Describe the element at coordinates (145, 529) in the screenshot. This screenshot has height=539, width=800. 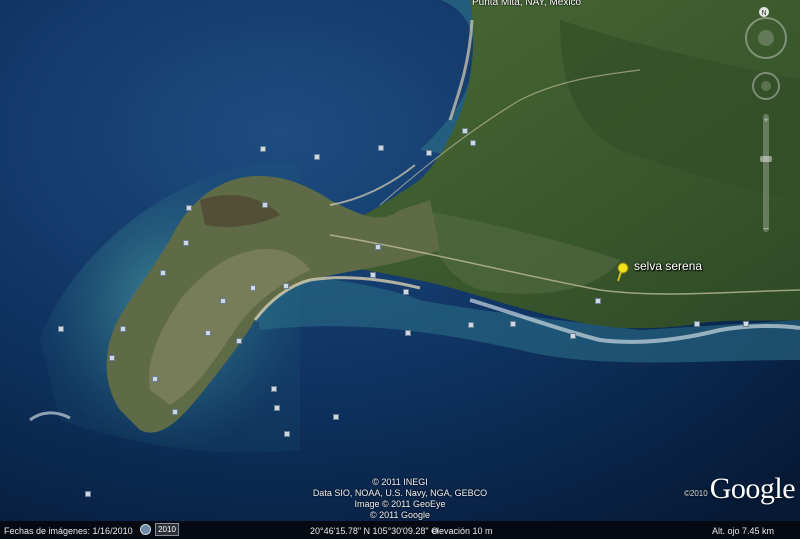
I see `clock-history-icon` at that location.